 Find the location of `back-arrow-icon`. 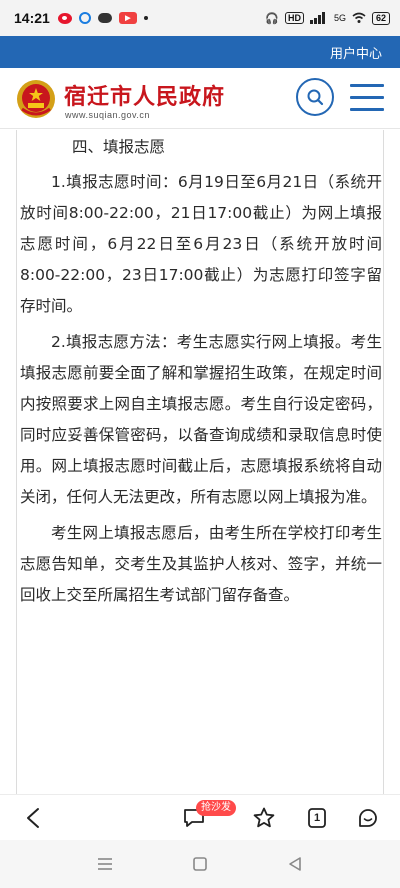

back-arrow-icon is located at coordinates (33, 818).